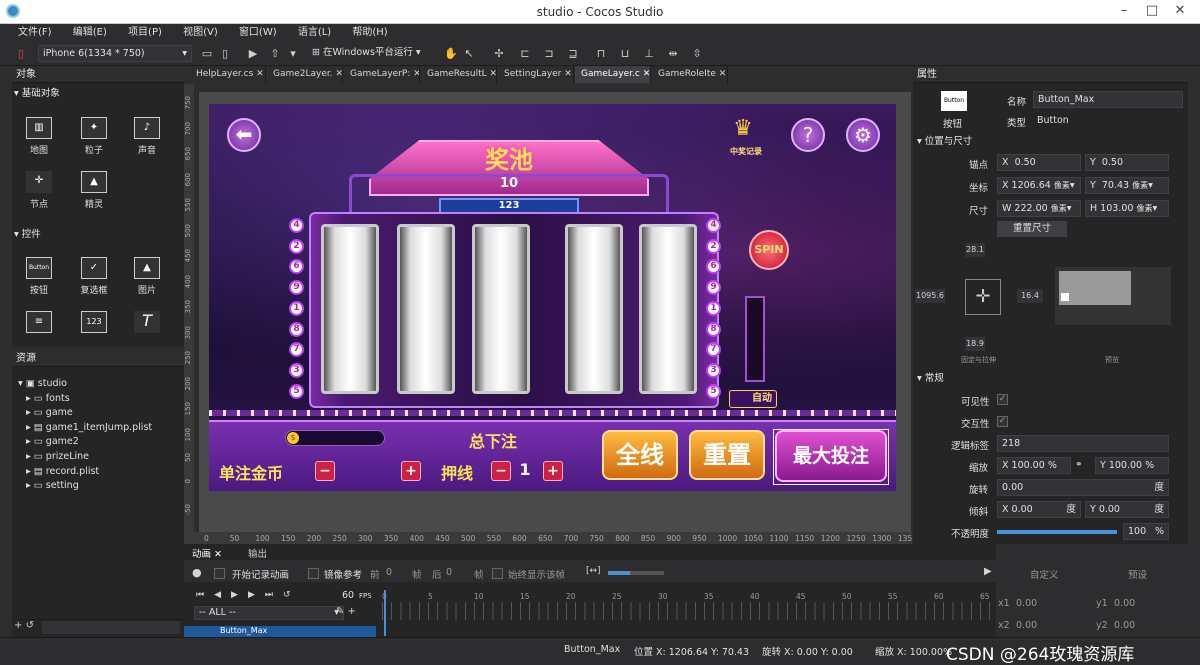  I want to click on menu-language: 语言(L), so click(314, 33).